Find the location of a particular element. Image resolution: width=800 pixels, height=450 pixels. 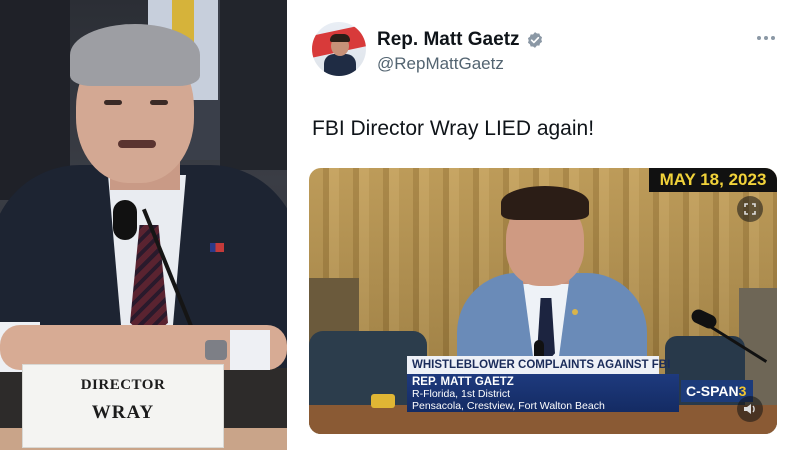

avatar-body is located at coordinates (340, 65).